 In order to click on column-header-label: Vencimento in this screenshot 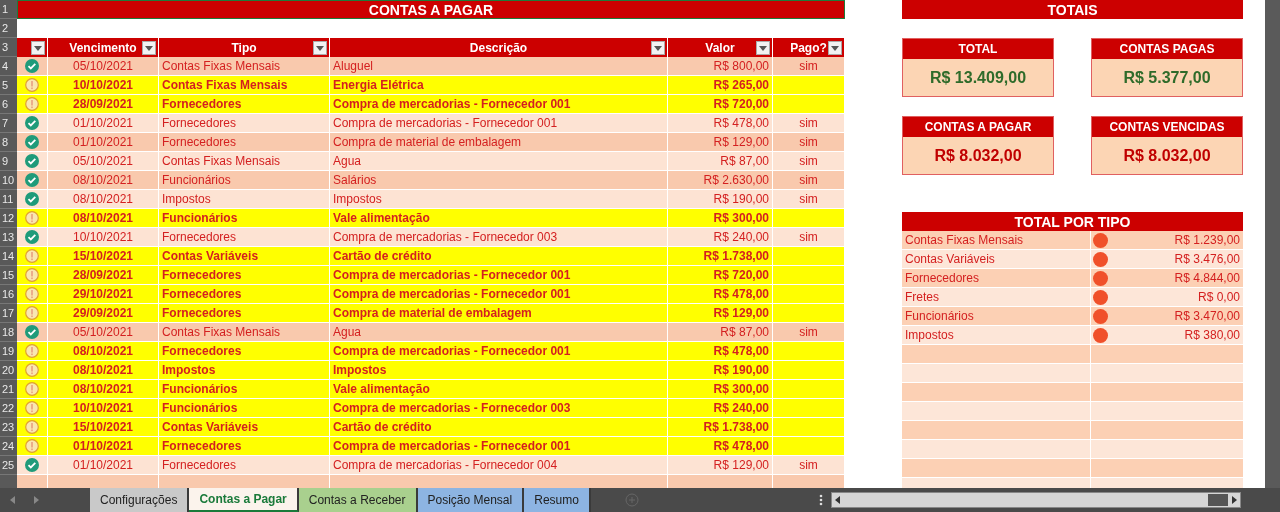, I will do `click(103, 47)`.